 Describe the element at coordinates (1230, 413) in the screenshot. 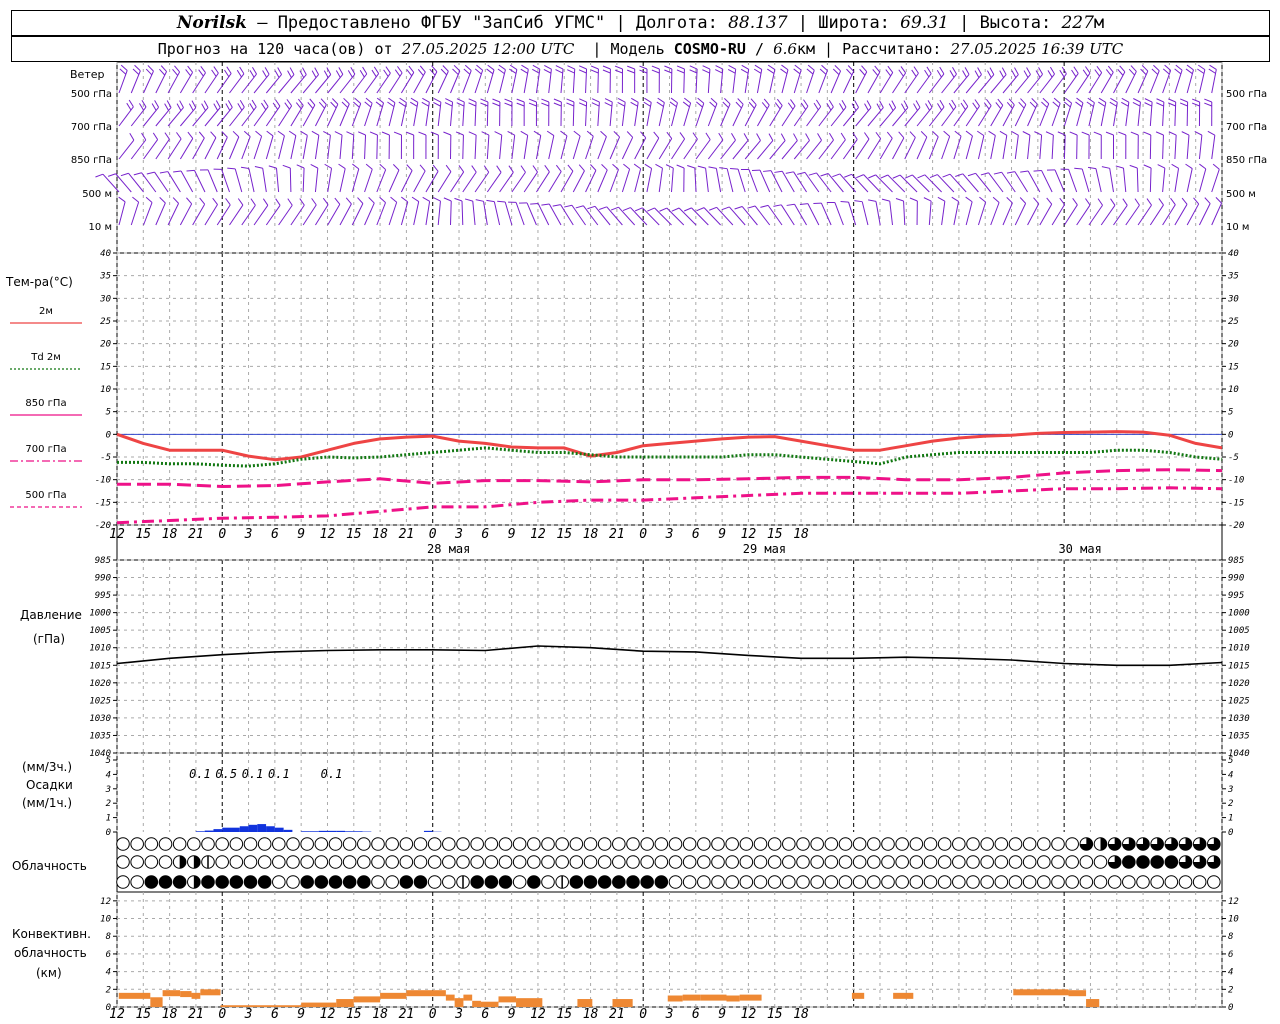

I see `temp-y-tick-label: 5` at that location.